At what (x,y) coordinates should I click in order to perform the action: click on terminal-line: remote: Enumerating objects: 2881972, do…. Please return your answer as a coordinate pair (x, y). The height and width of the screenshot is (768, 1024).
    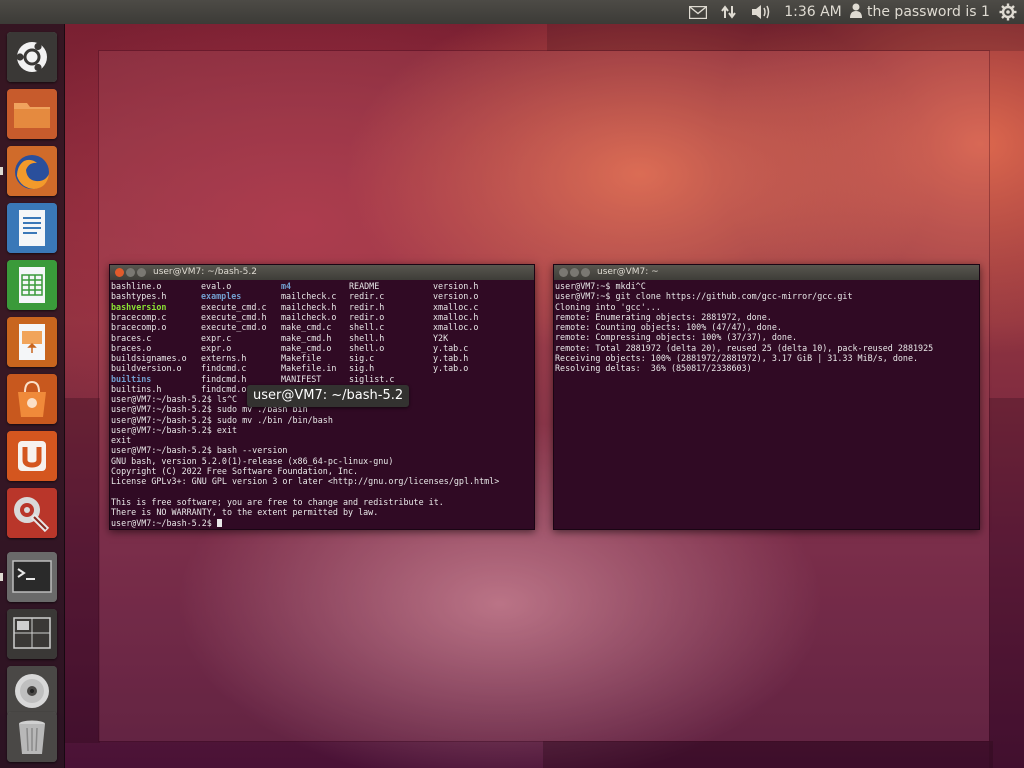
    Looking at the image, I should click on (663, 316).